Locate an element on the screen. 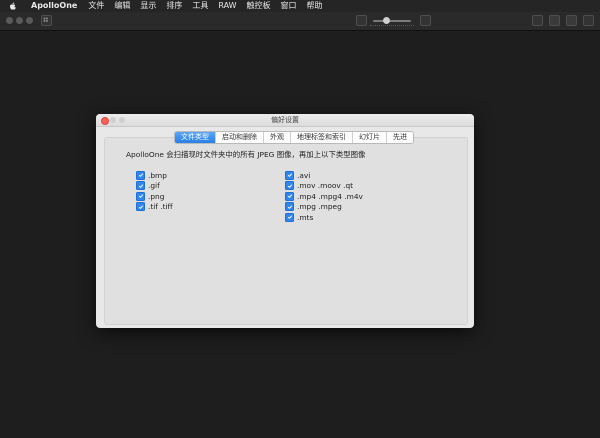 The width and height of the screenshot is (600, 438). checkbox-row-bmp: .bmp is located at coordinates (154, 175).